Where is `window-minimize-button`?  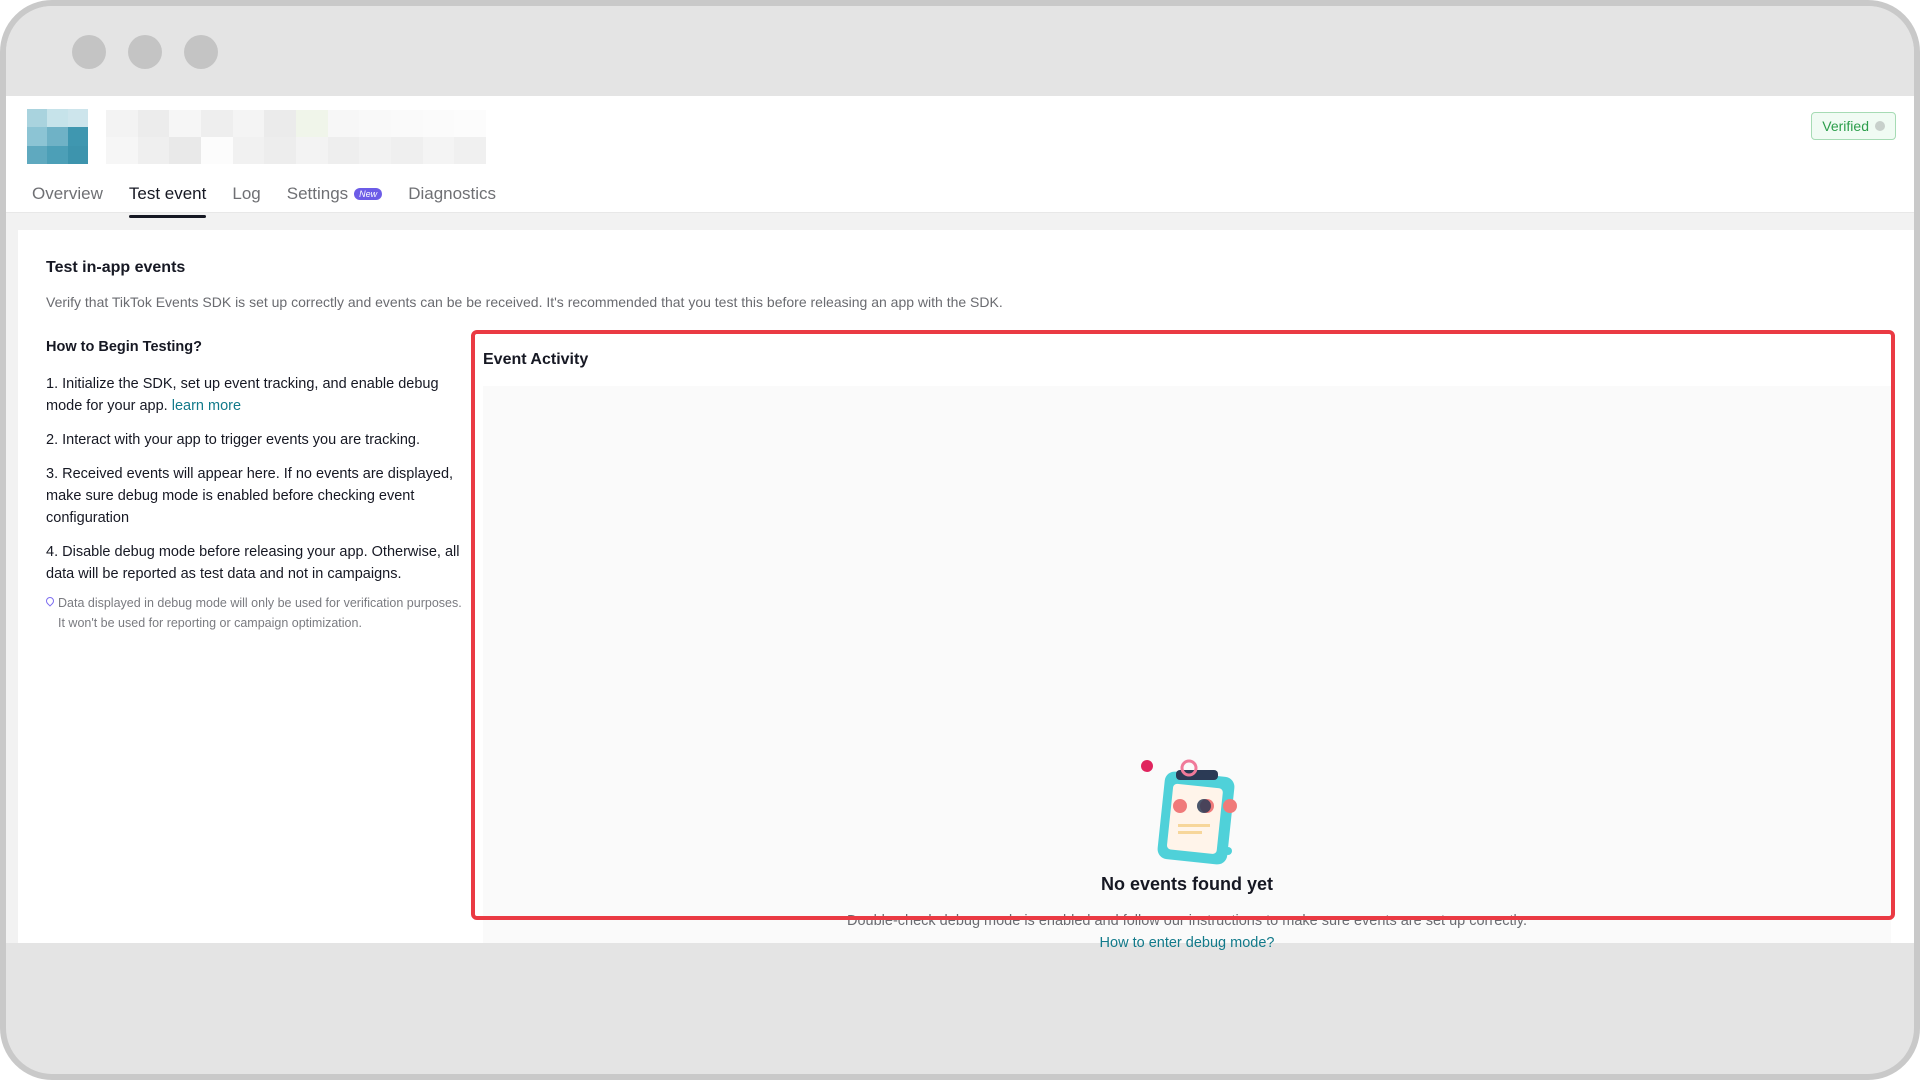 window-minimize-button is located at coordinates (145, 52).